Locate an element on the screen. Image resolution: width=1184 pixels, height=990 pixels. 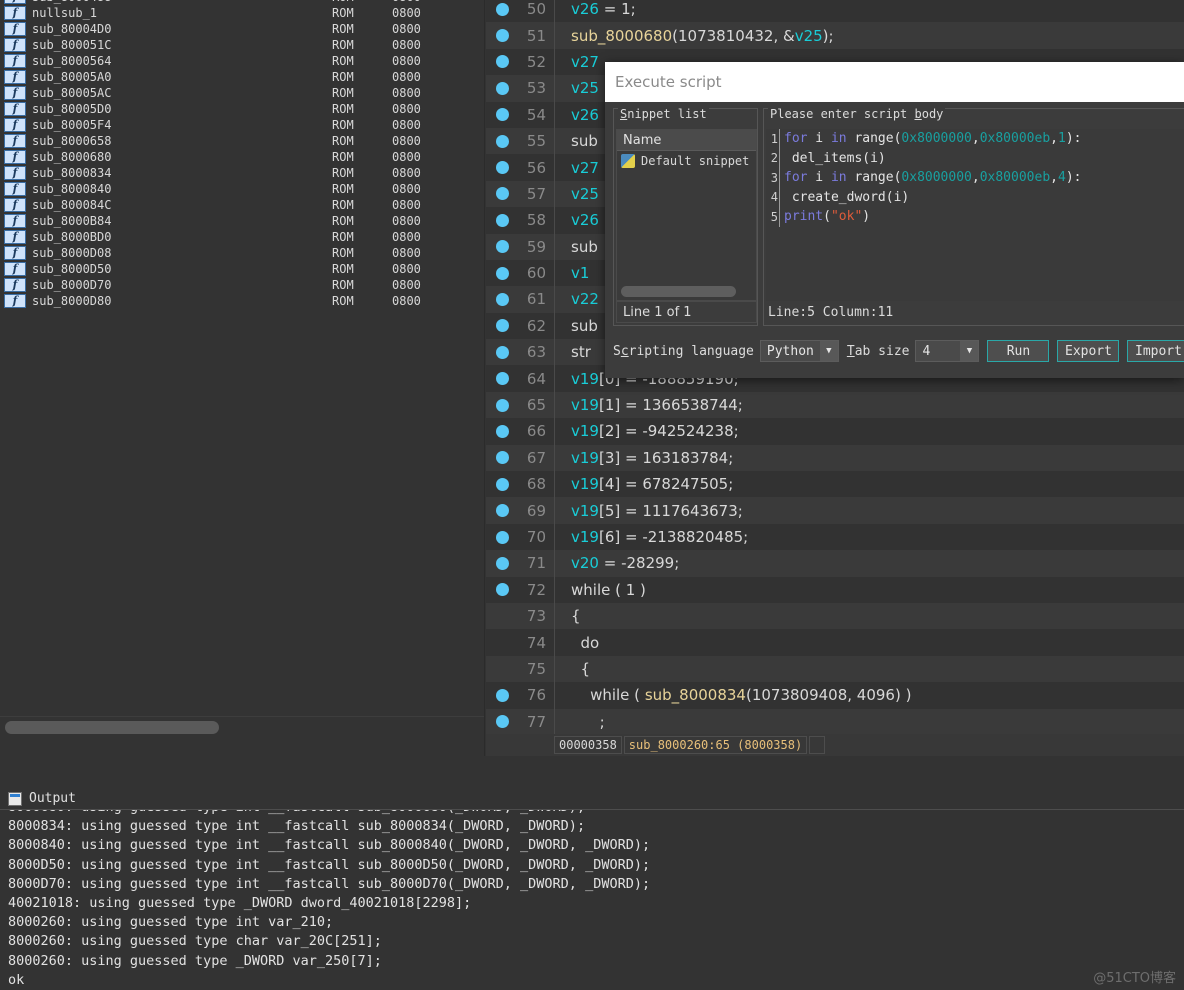
function-list-row: f sub_800051C ROM 0800 is located at coordinates (242, 45).